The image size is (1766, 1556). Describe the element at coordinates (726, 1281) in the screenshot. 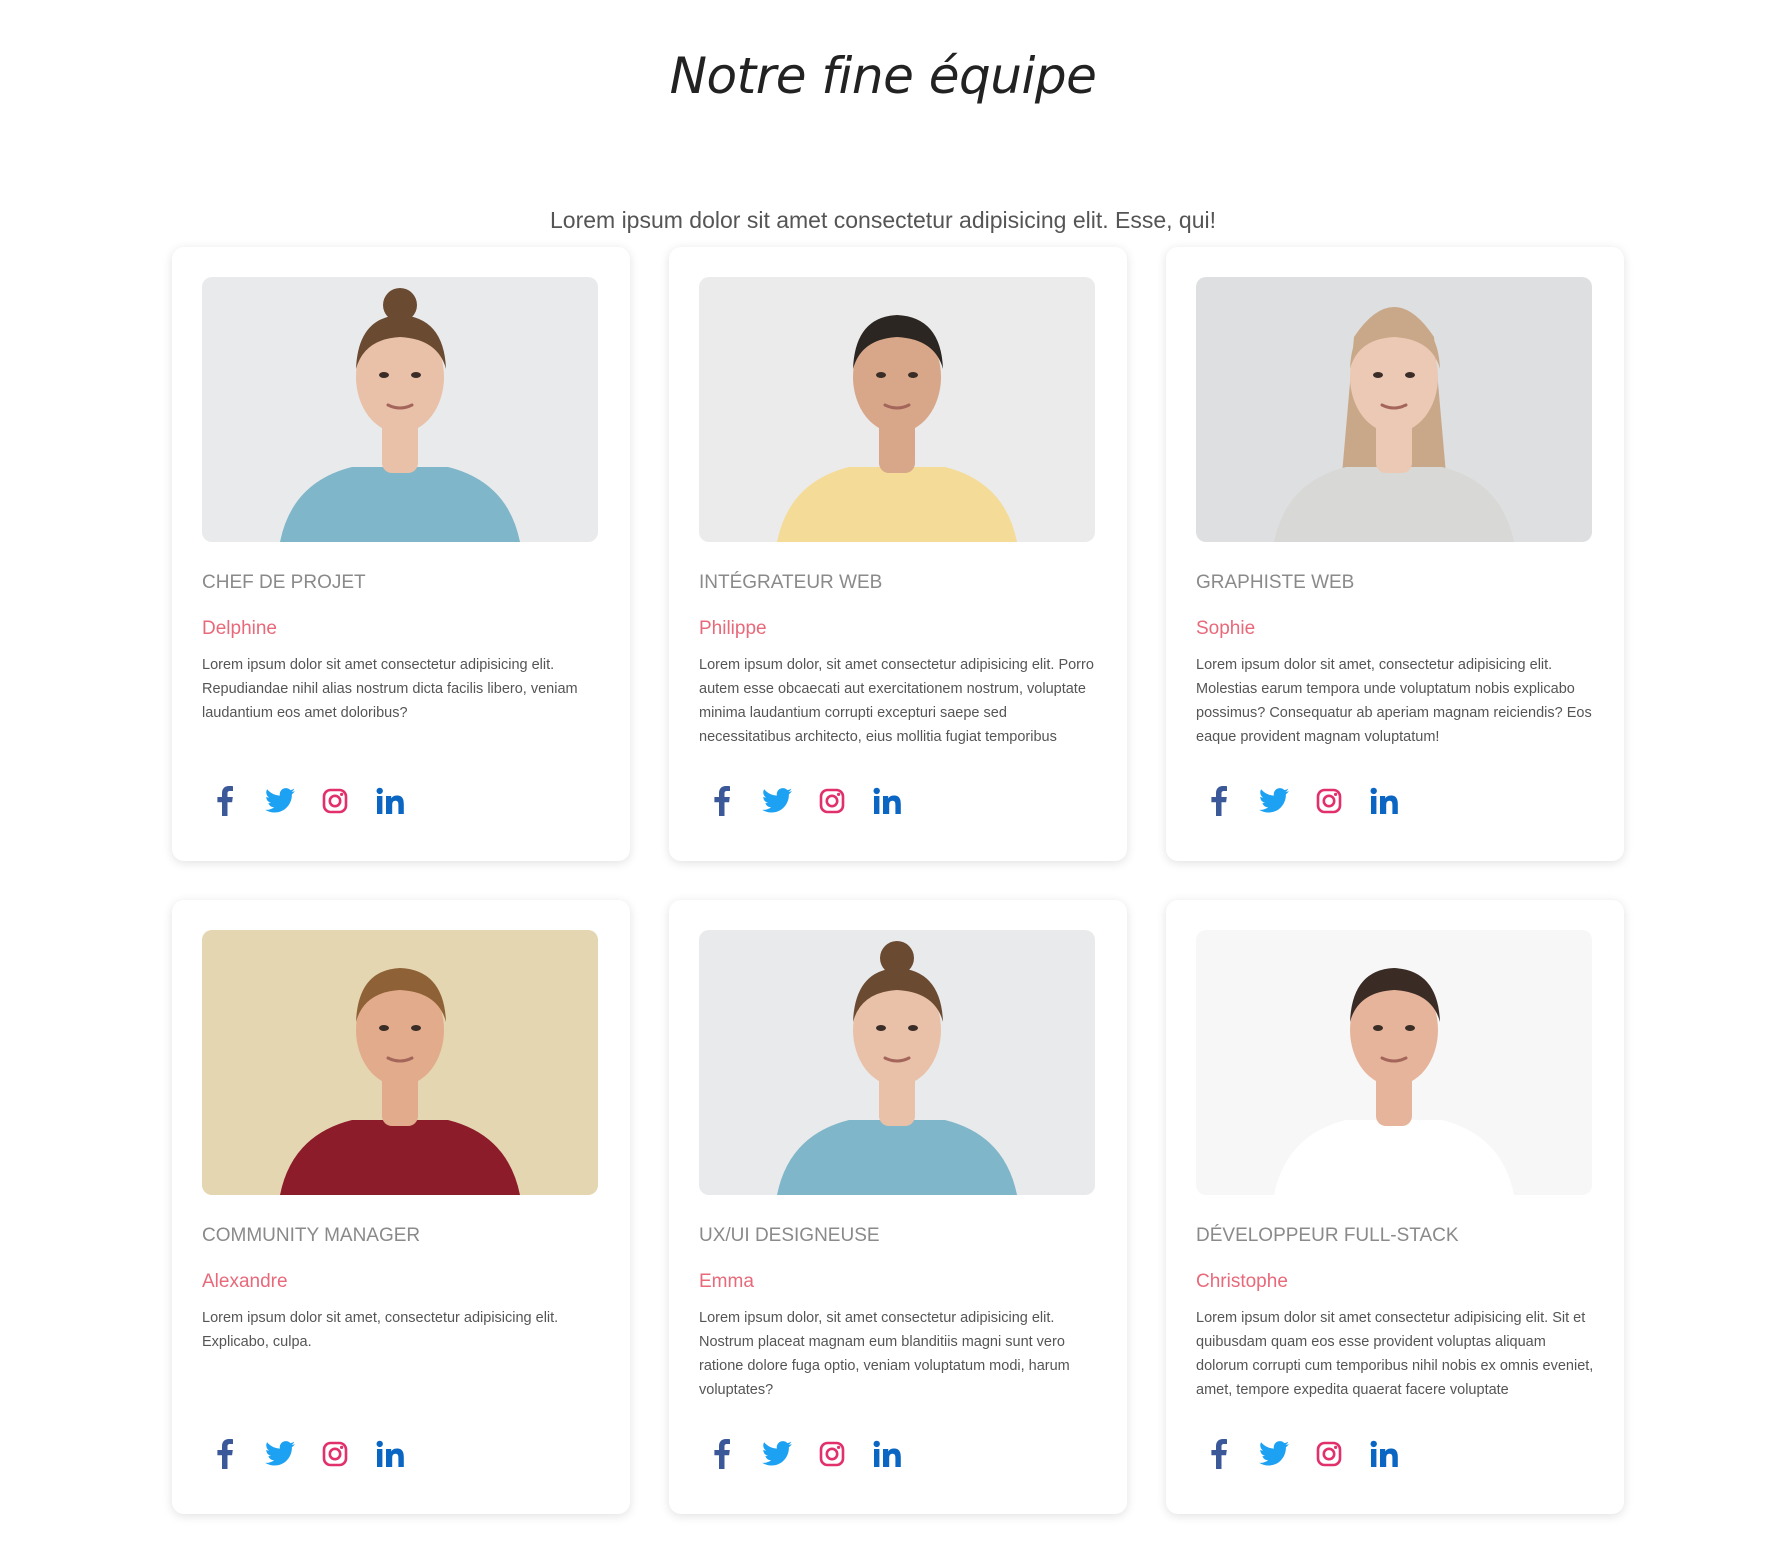

I see `member-name: Emma` at that location.